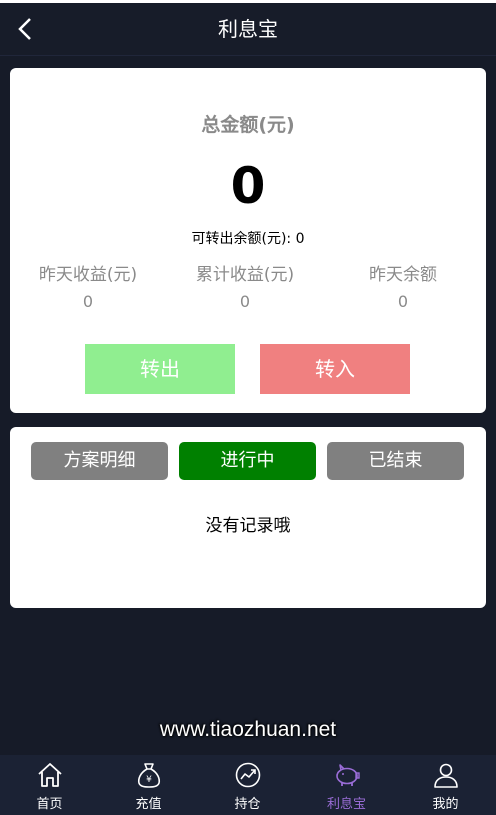 This screenshot has width=496, height=815. I want to click on stat-label: 昨天余额, so click(403, 275).